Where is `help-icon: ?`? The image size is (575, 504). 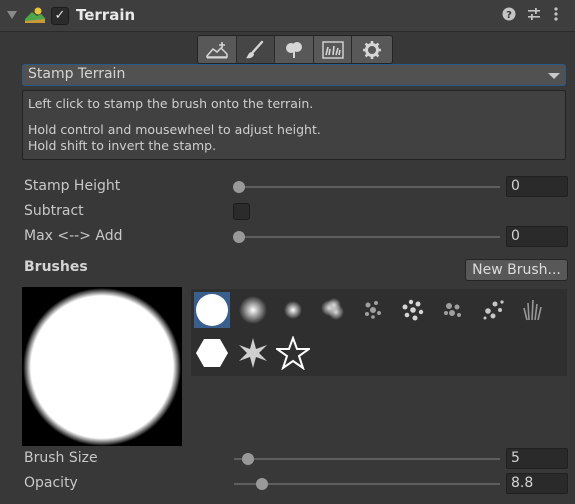 help-icon: ? is located at coordinates (509, 16).